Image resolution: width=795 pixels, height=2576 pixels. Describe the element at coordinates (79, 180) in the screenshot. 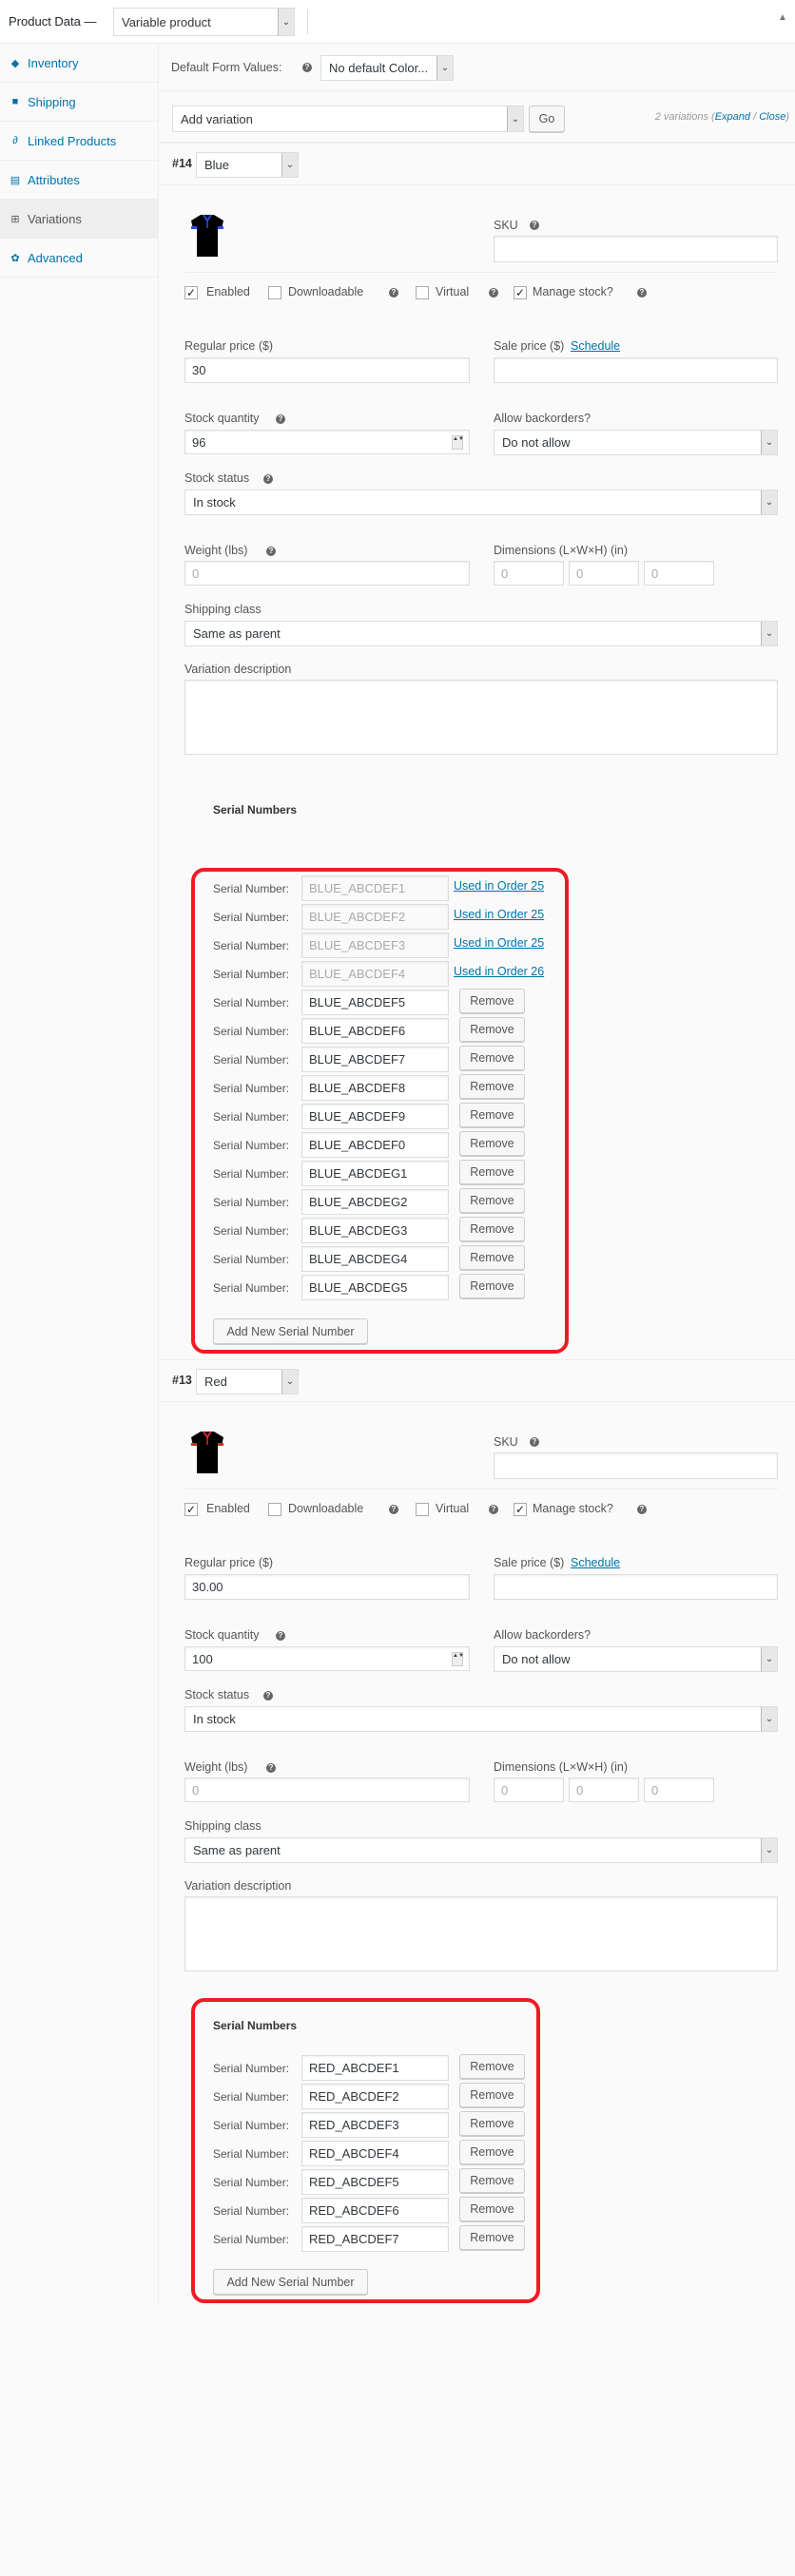

I see `sidebar-item-attributes: ▤ Attributes` at that location.